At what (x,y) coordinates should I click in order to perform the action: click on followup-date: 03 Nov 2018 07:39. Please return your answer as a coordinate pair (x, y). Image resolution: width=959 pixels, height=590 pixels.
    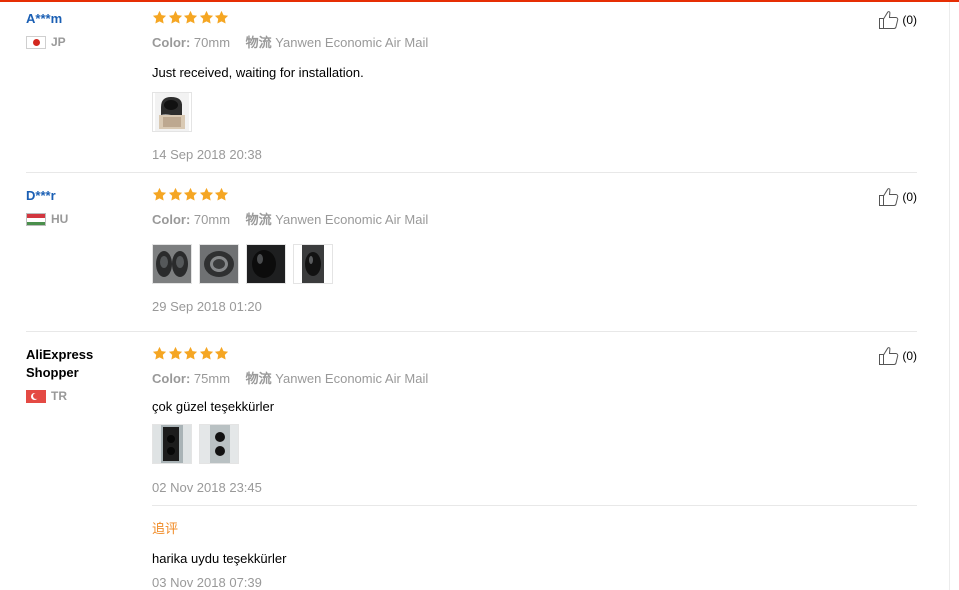
    Looking at the image, I should click on (207, 582).